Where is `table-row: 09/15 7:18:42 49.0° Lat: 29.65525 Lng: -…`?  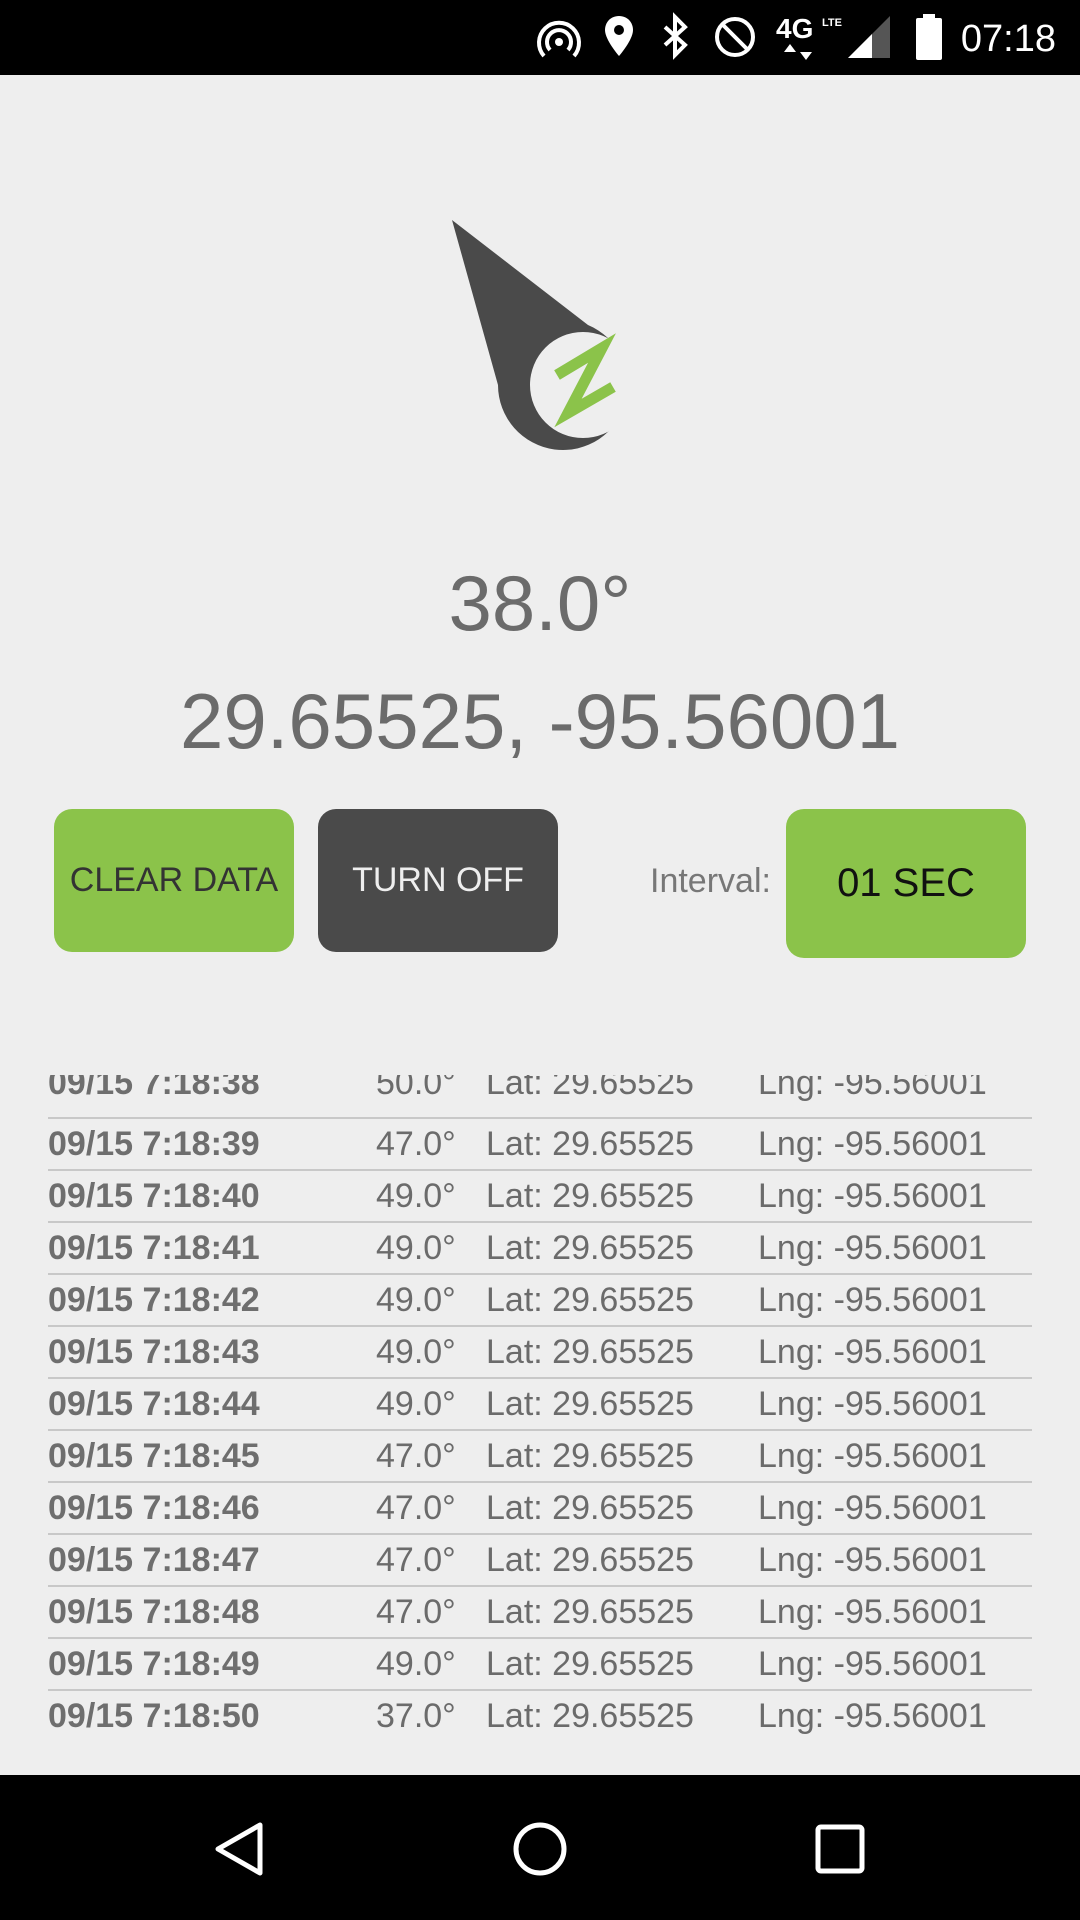
table-row: 09/15 7:18:42 49.0° Lat: 29.65525 Lng: -… is located at coordinates (540, 1301).